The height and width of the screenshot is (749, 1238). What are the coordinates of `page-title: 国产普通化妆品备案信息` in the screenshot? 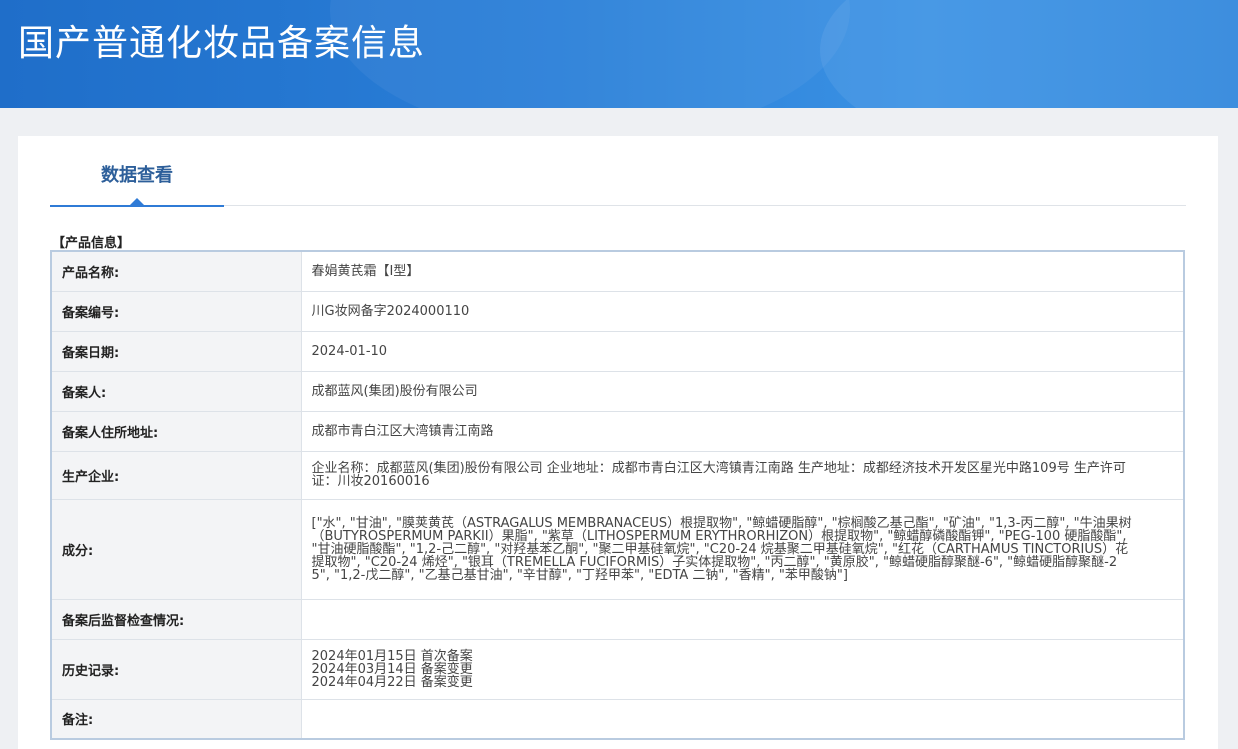 It's located at (222, 43).